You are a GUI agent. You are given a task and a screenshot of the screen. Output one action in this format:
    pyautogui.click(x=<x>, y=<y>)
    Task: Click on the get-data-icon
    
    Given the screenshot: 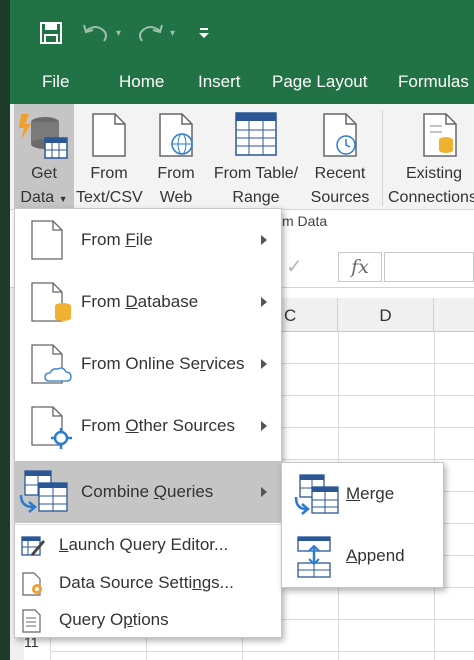 What is the action you would take?
    pyautogui.click(x=44, y=140)
    